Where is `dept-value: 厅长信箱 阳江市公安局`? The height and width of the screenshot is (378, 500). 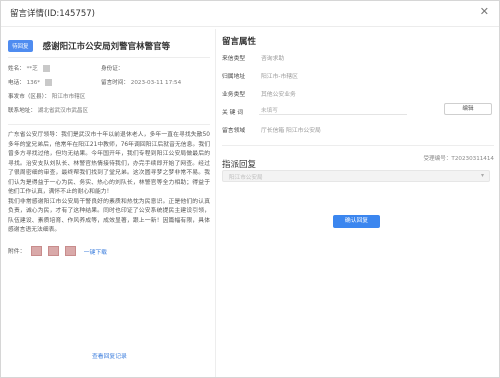
dept-value: 厅长信箱 阳江市公安局 is located at coordinates (291, 131).